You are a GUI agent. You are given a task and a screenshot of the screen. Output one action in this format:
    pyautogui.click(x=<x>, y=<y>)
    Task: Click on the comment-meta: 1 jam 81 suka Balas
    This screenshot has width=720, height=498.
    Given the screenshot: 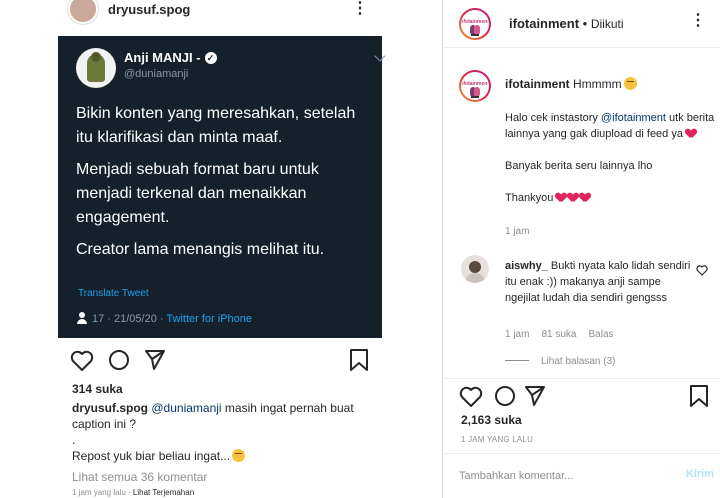 What is the action you would take?
    pyautogui.click(x=565, y=334)
    